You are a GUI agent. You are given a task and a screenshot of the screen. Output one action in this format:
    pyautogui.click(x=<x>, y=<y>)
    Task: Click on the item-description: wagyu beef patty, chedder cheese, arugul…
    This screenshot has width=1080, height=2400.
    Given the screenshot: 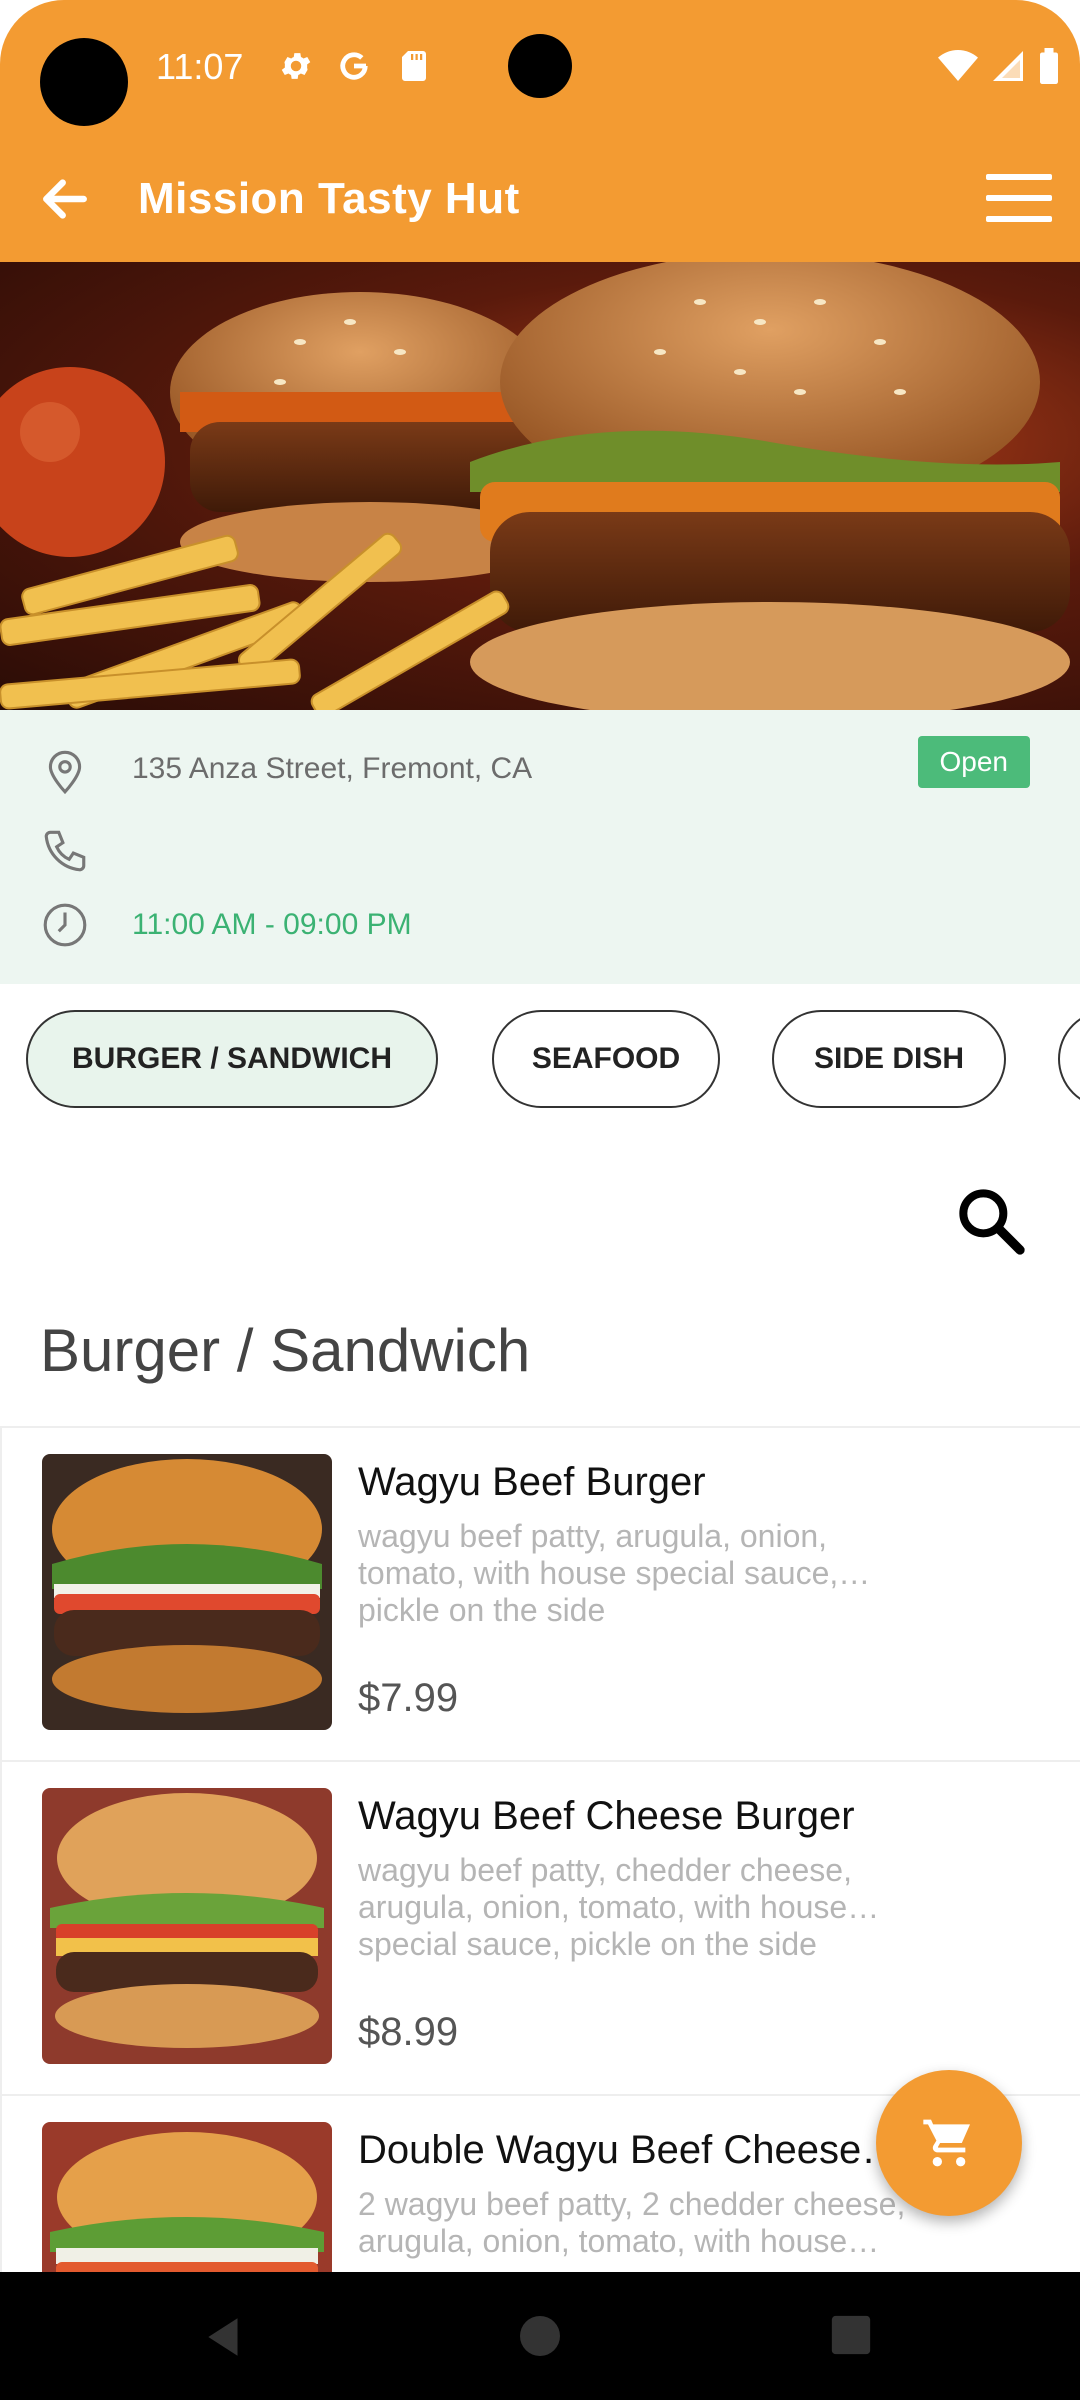 What is the action you would take?
    pyautogui.click(x=619, y=1907)
    